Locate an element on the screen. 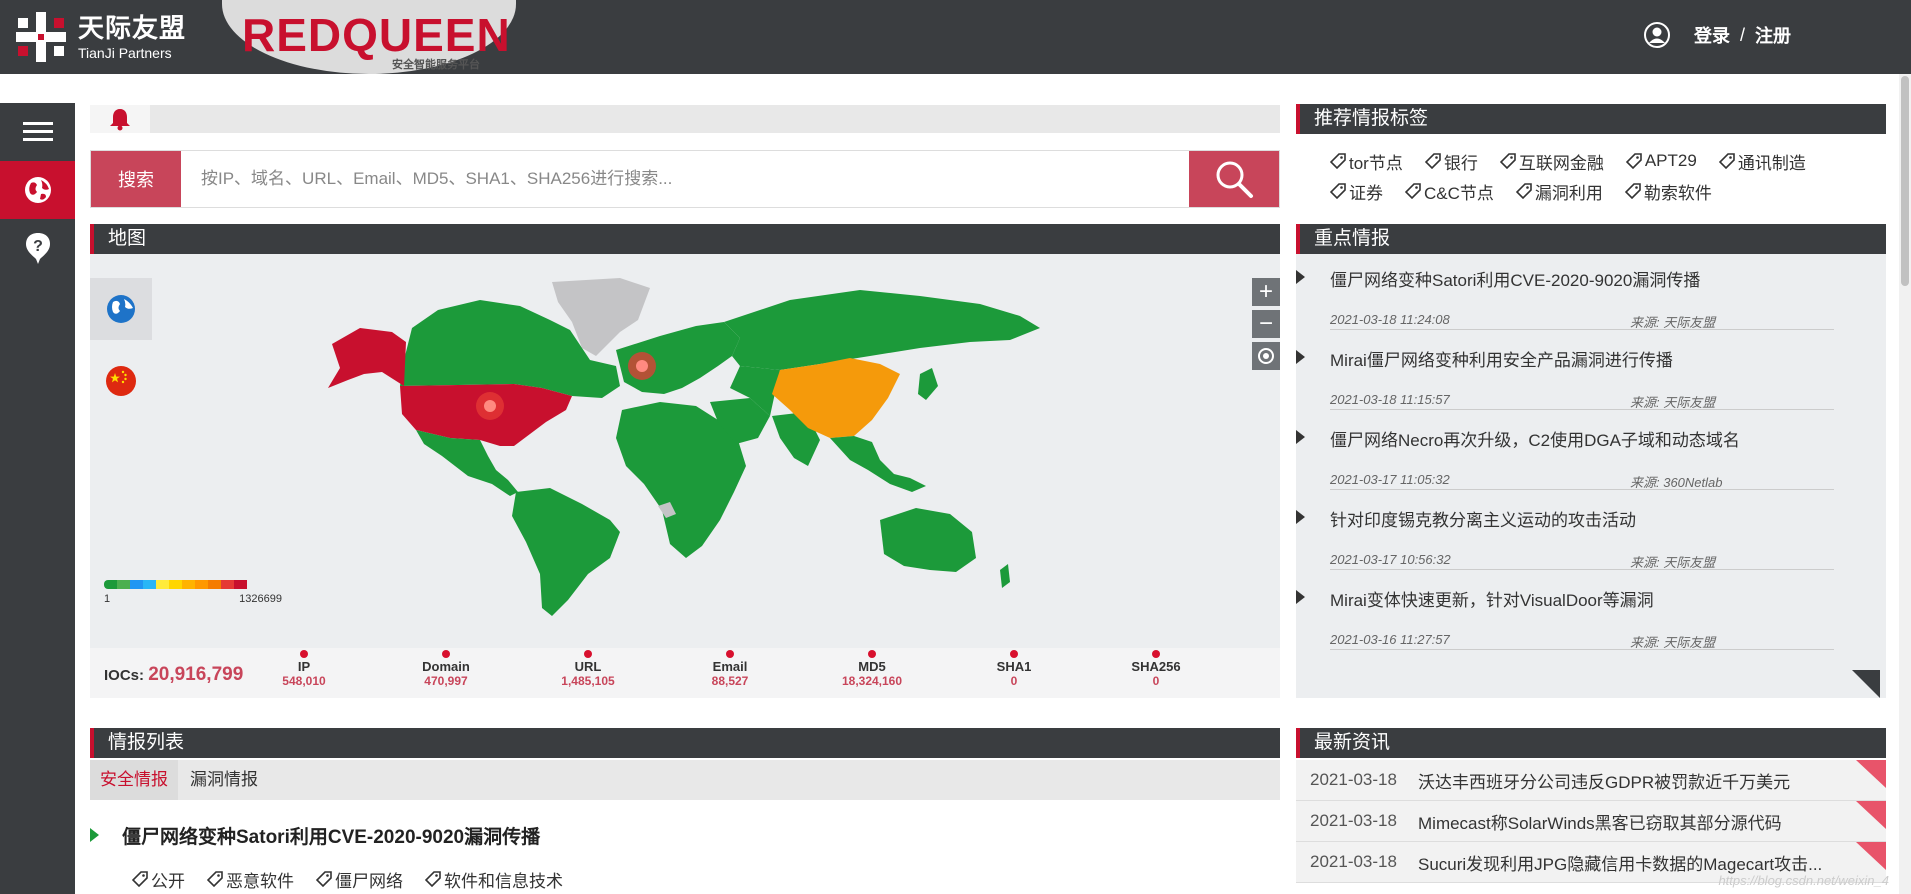 Image resolution: width=1911 pixels, height=894 pixels. locate-icon is located at coordinates (1266, 356).